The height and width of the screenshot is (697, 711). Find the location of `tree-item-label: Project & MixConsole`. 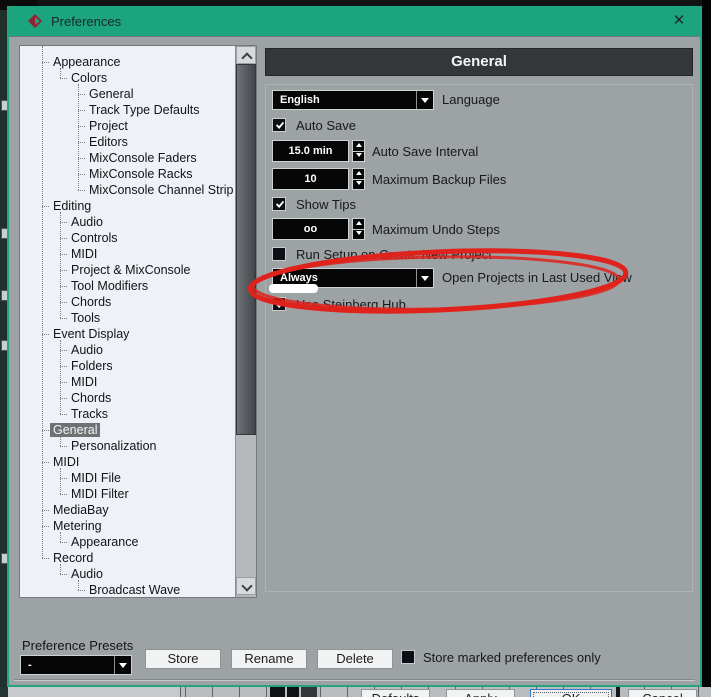

tree-item-label: Project & MixConsole is located at coordinates (131, 270).